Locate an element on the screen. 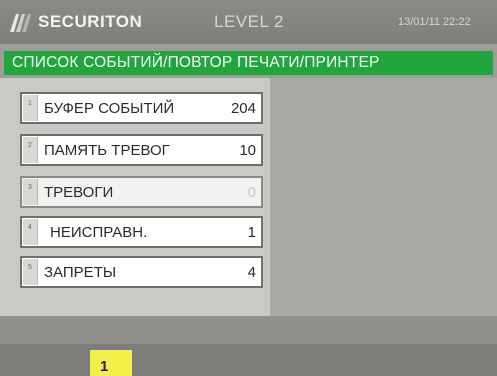 The width and height of the screenshot is (497, 376). title-bar: СПИСОК СОБЫТИЙ/ПОВТОР ПЕЧАТИ/ПРИНТЕР is located at coordinates (248, 63).